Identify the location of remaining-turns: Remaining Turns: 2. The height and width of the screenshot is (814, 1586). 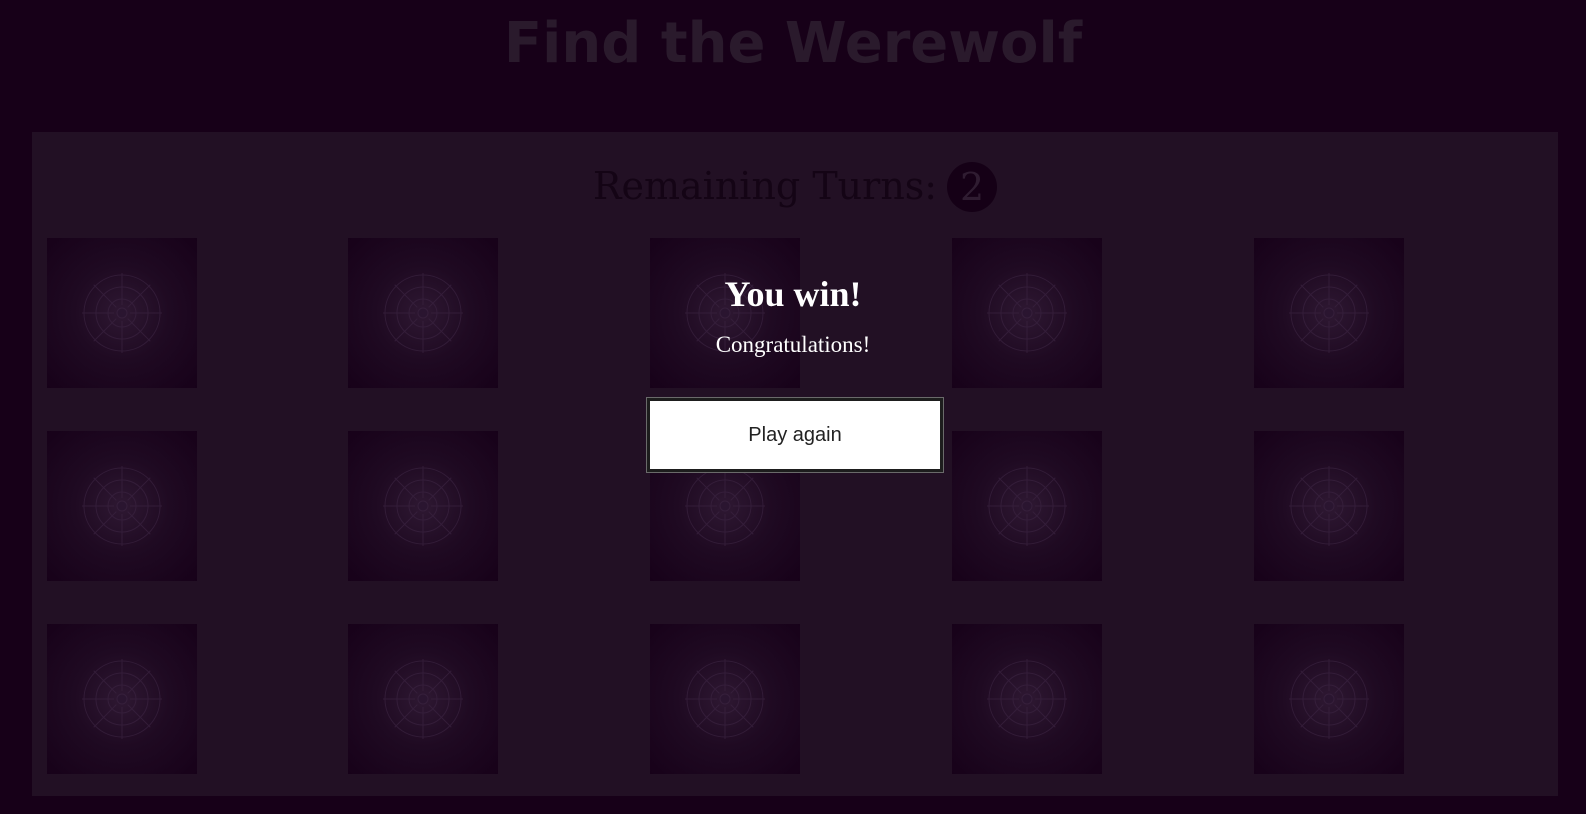
(795, 187).